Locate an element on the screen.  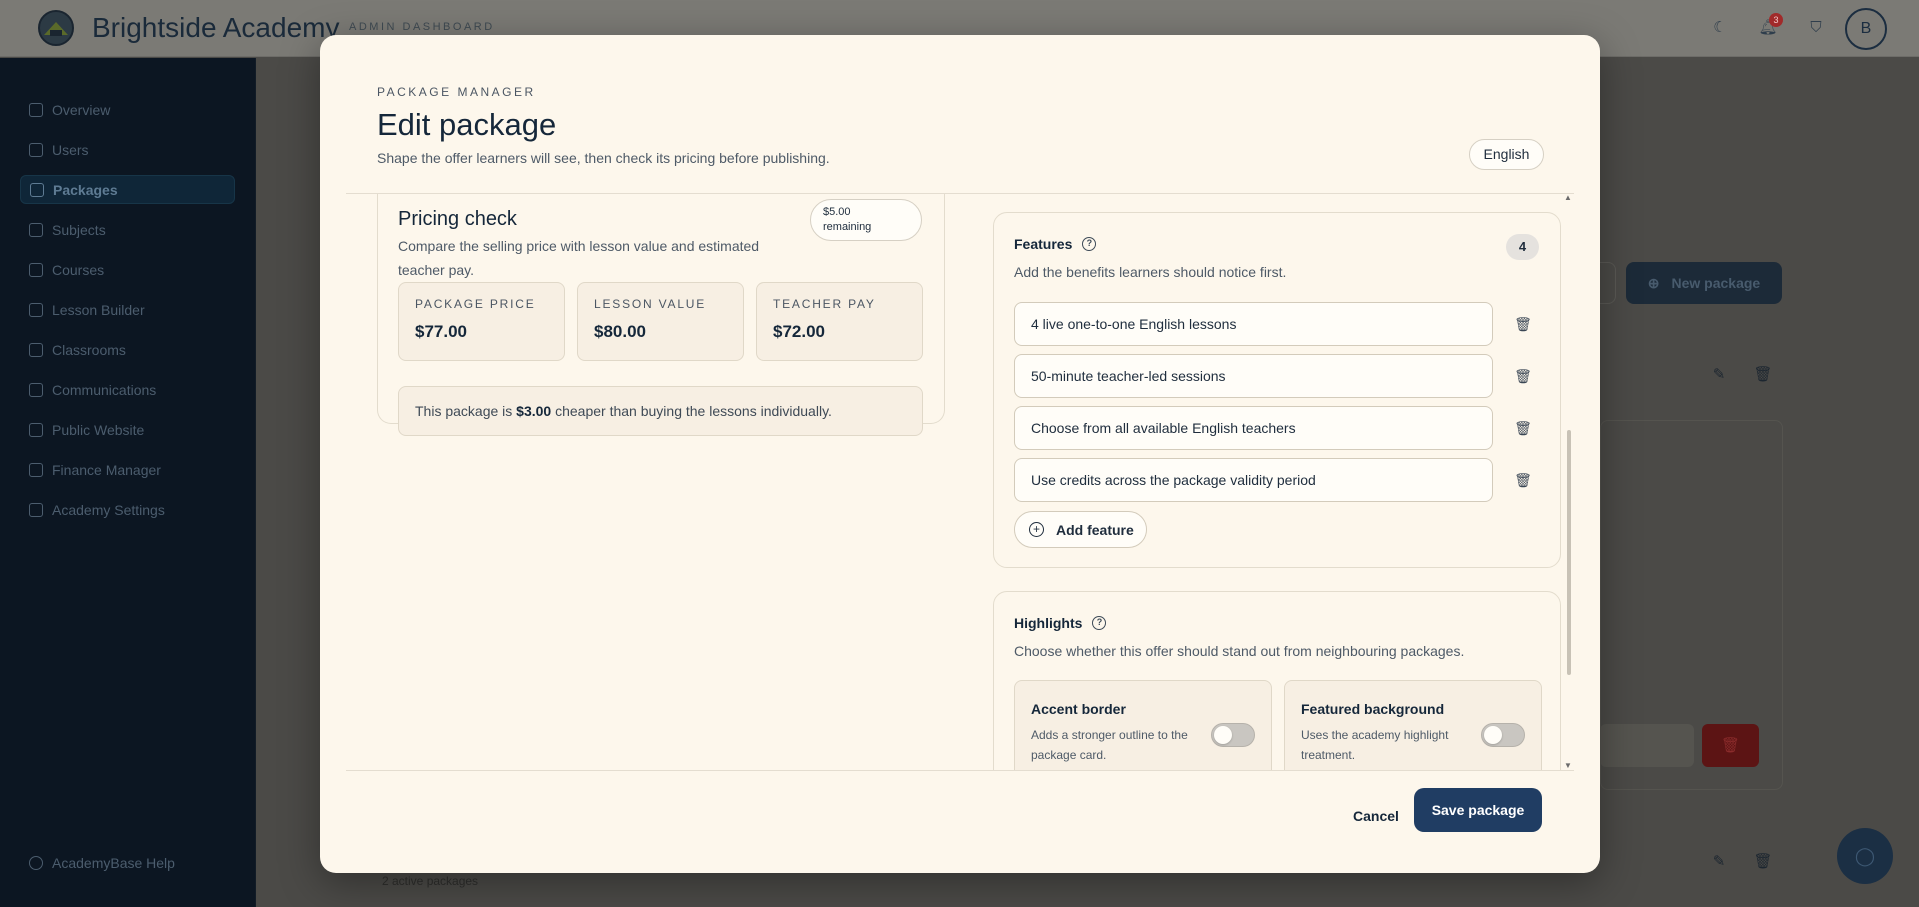
option-title: Accent border is located at coordinates (1078, 709).